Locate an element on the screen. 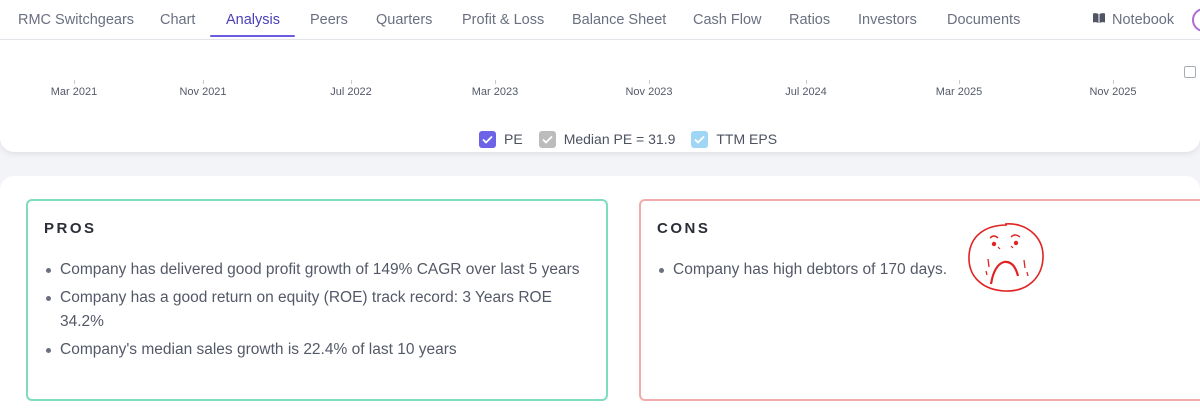 The width and height of the screenshot is (1200, 414). x-tick-label: Nov 2023 is located at coordinates (649, 92).